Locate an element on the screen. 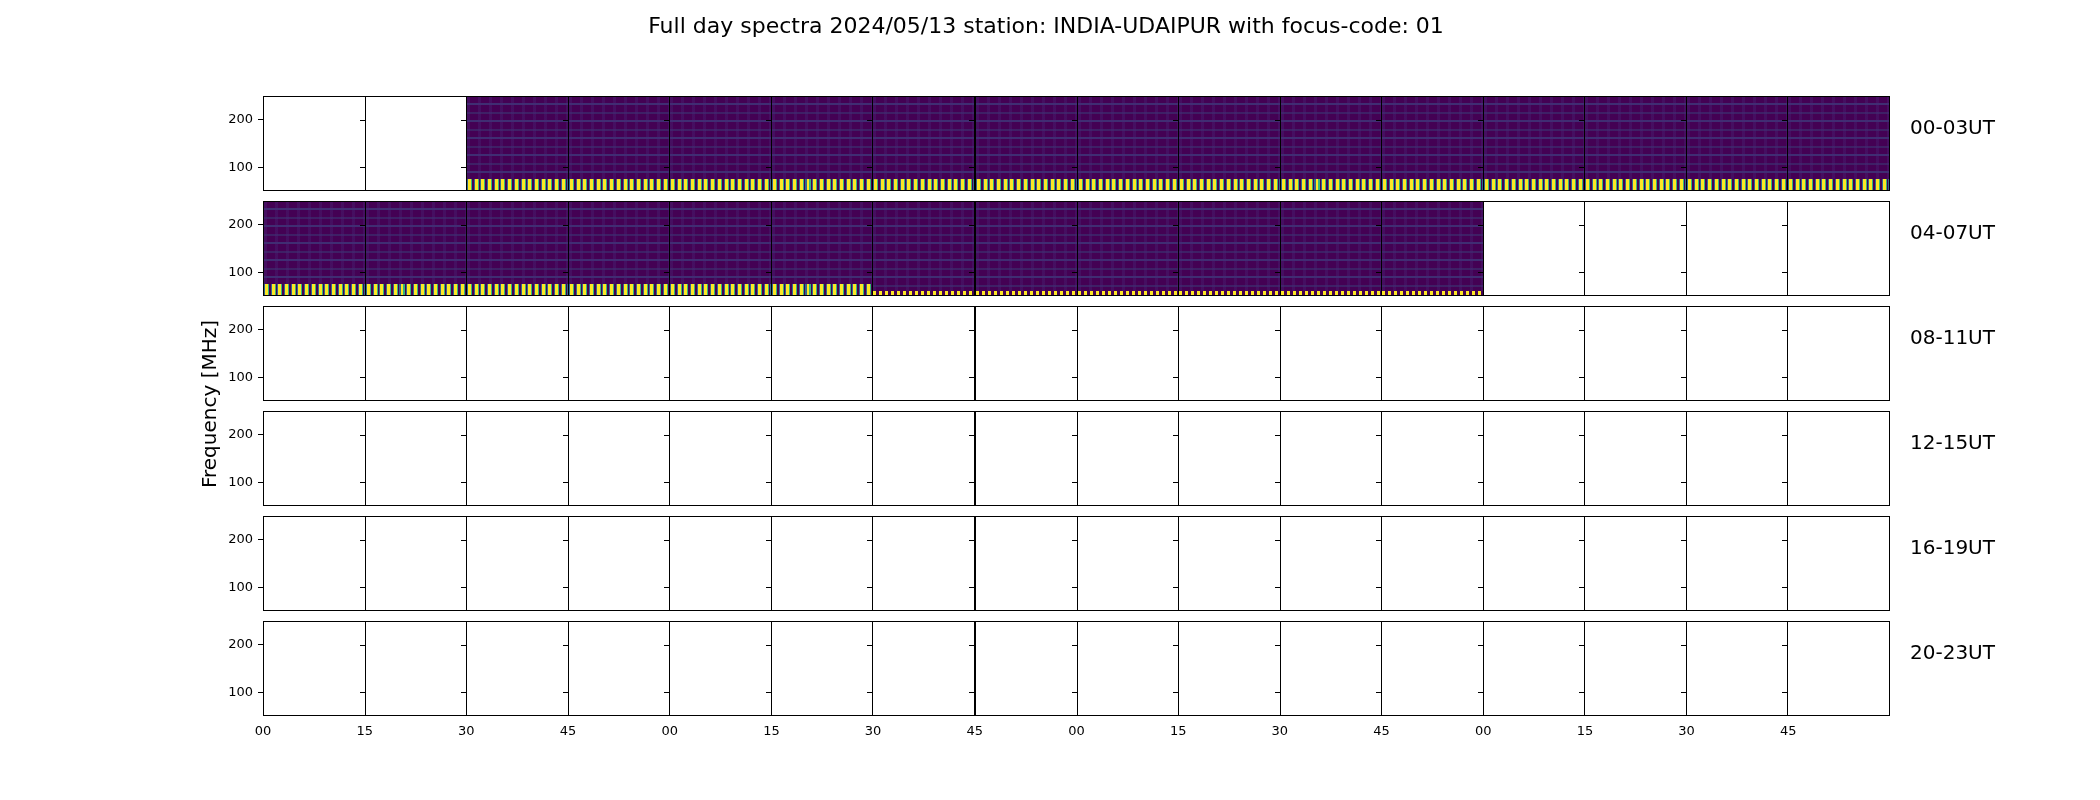 The width and height of the screenshot is (2100, 800). row-label: 12-15UT is located at coordinates (1952, 442).